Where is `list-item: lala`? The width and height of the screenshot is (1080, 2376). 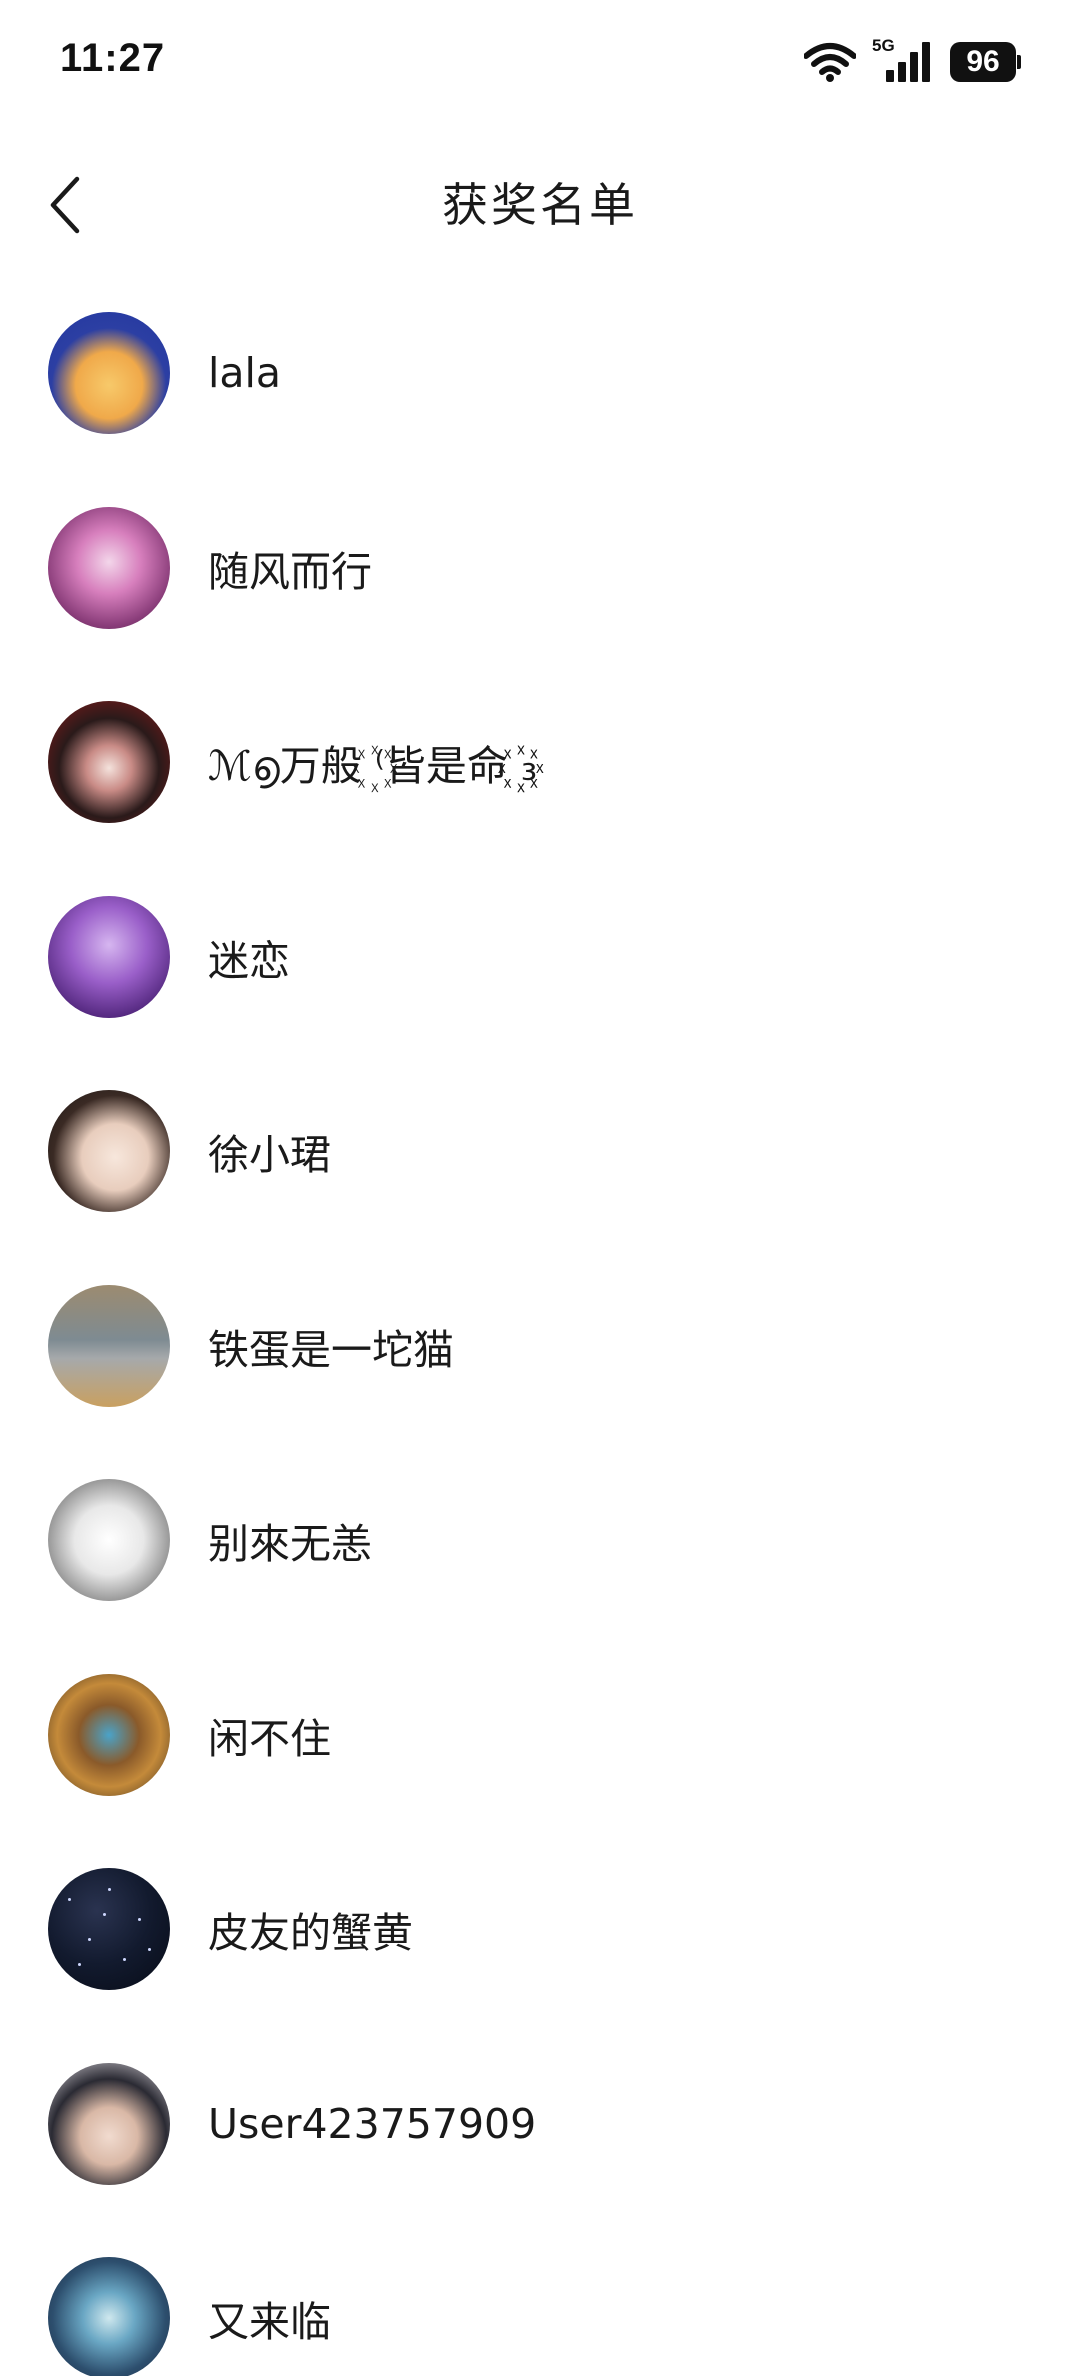 list-item: lala is located at coordinates (540, 373).